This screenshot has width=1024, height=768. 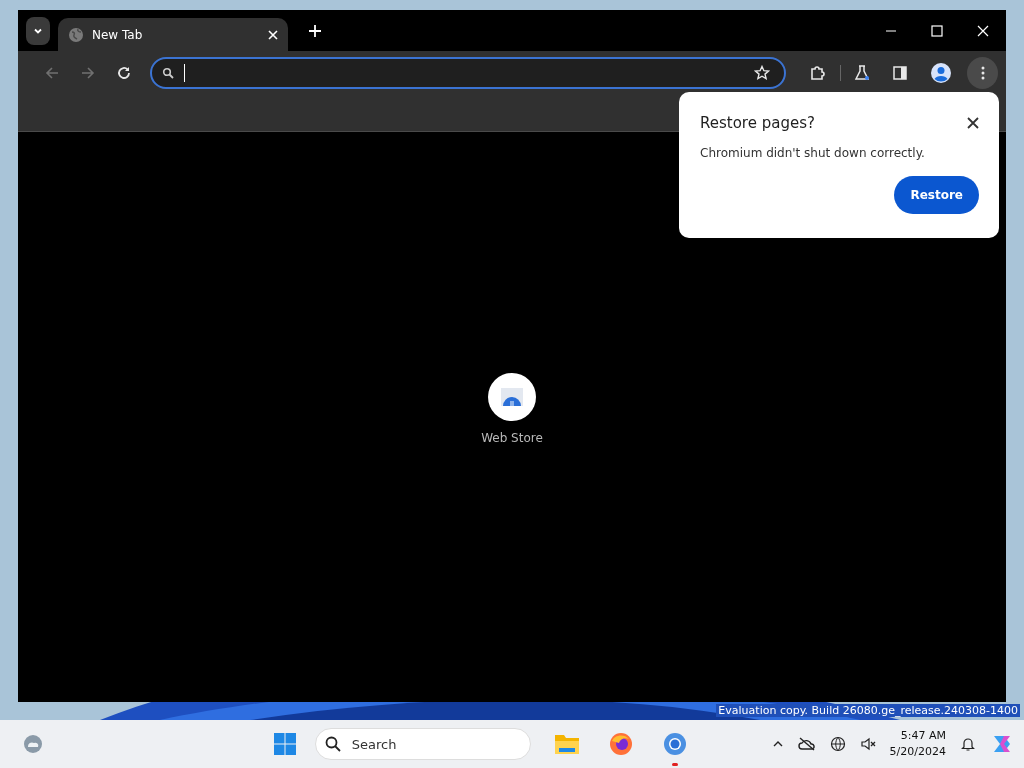 What do you see at coordinates (512, 438) in the screenshot?
I see `shortcut-label: Web Store` at bounding box center [512, 438].